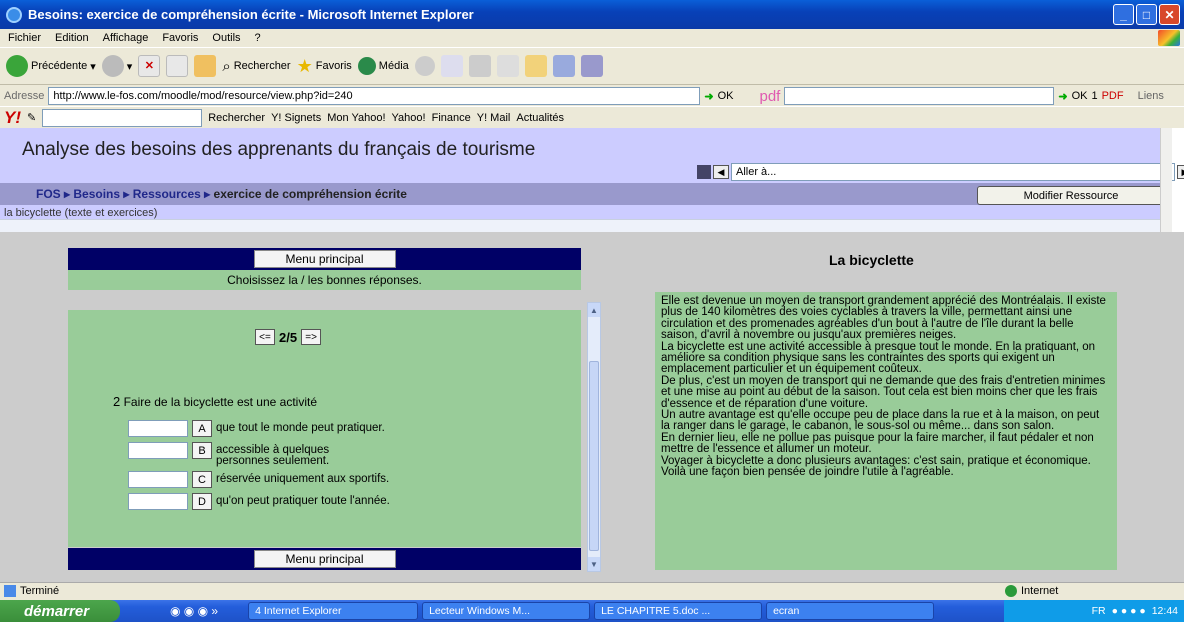 The height and width of the screenshot is (622, 1184). What do you see at coordinates (704, 172) in the screenshot?
I see `save-icon` at bounding box center [704, 172].